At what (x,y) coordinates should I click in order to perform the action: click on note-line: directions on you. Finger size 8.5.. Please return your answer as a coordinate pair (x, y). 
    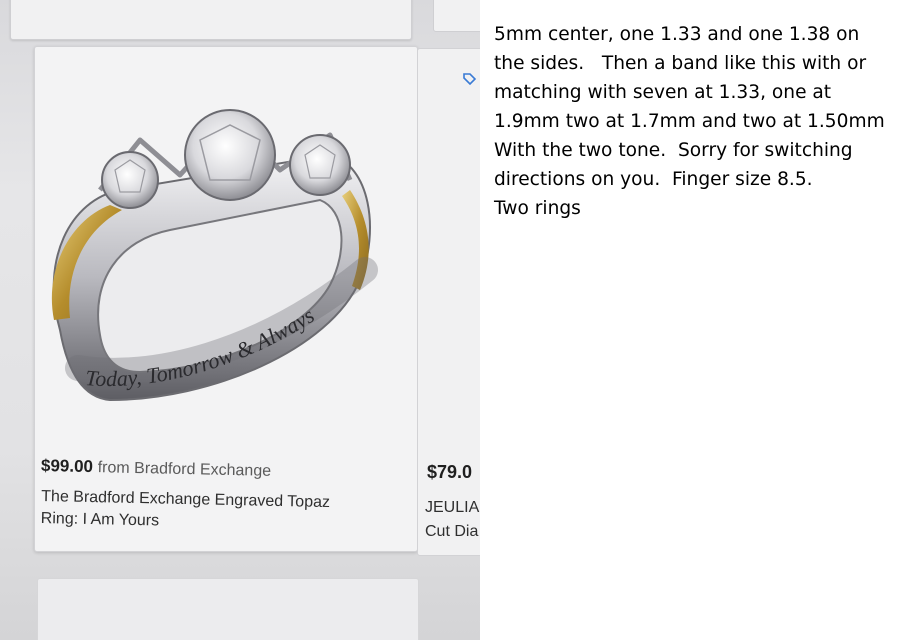
    Looking at the image, I should click on (653, 179).